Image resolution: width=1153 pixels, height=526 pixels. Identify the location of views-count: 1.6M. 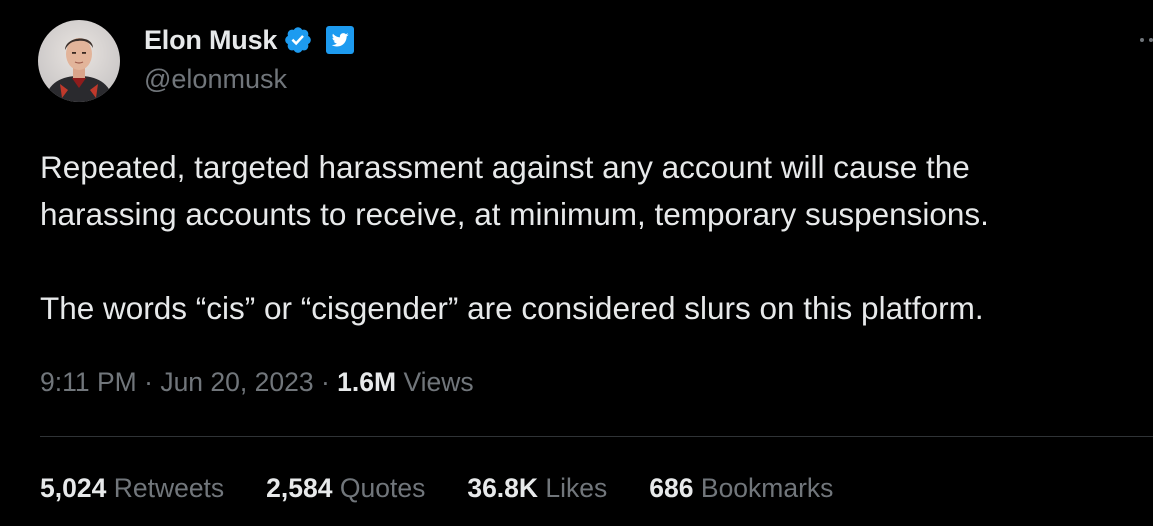
(366, 382).